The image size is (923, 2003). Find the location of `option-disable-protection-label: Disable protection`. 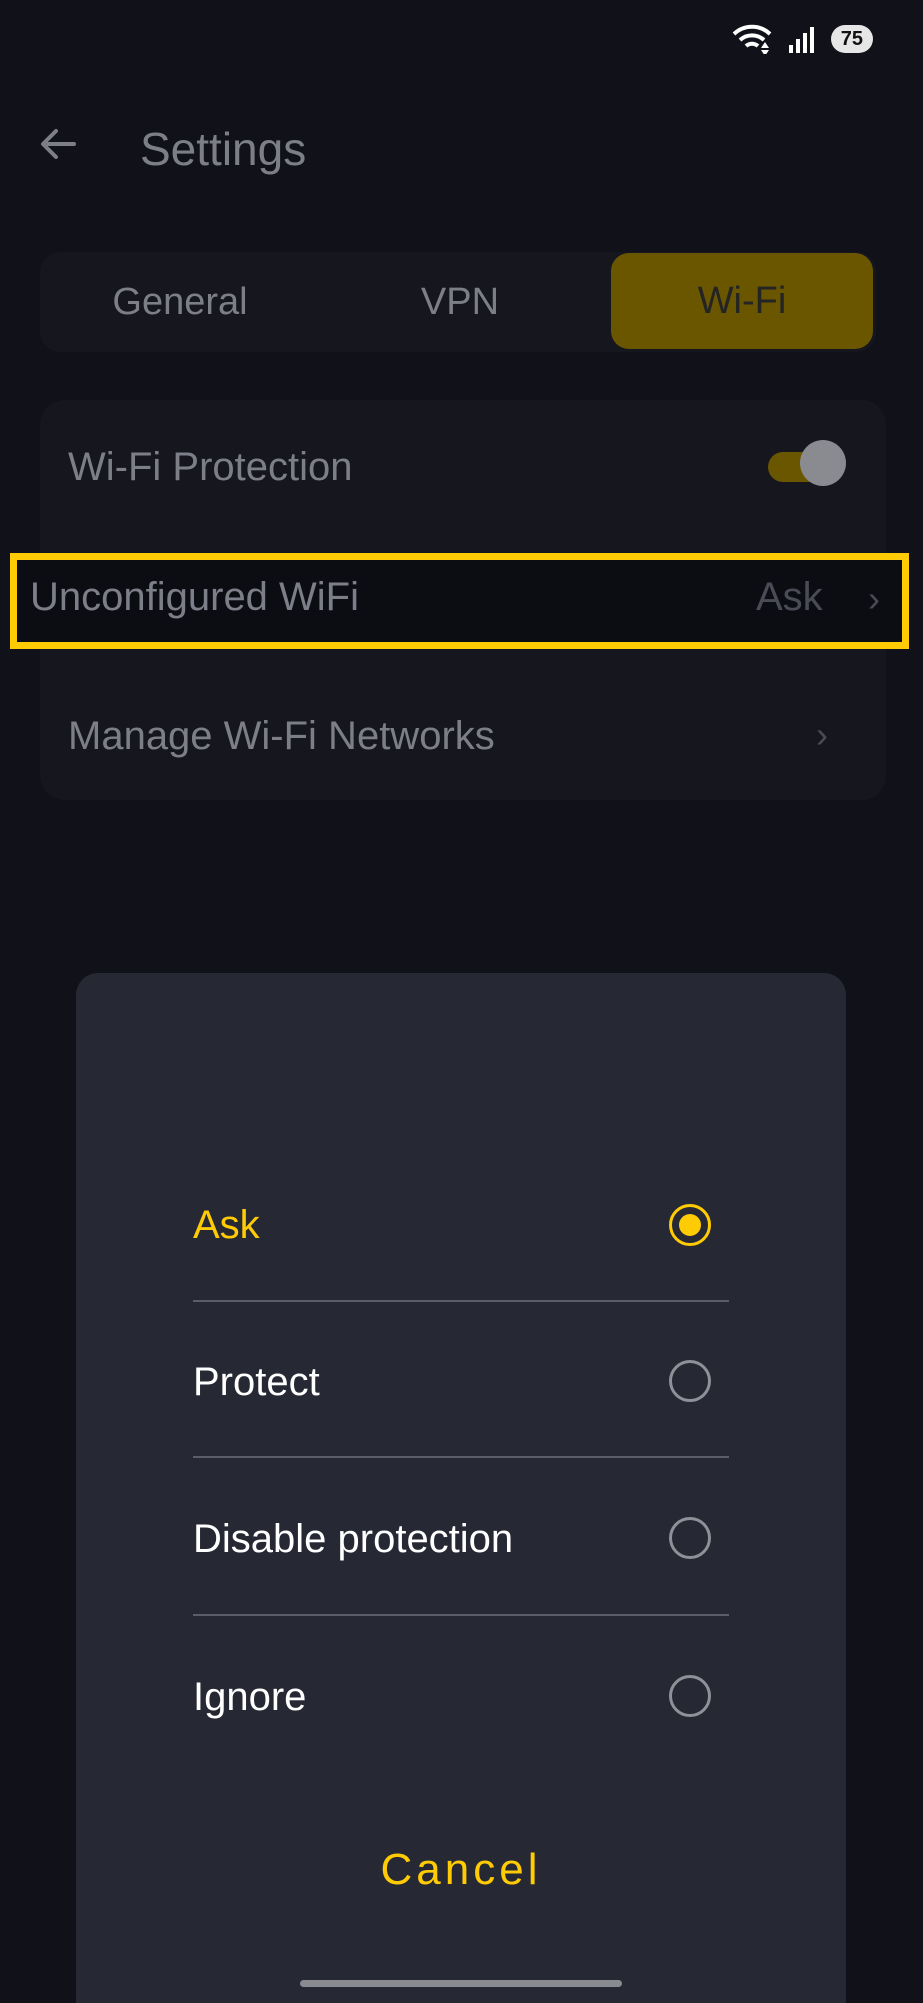

option-disable-protection-label: Disable protection is located at coordinates (353, 1539).